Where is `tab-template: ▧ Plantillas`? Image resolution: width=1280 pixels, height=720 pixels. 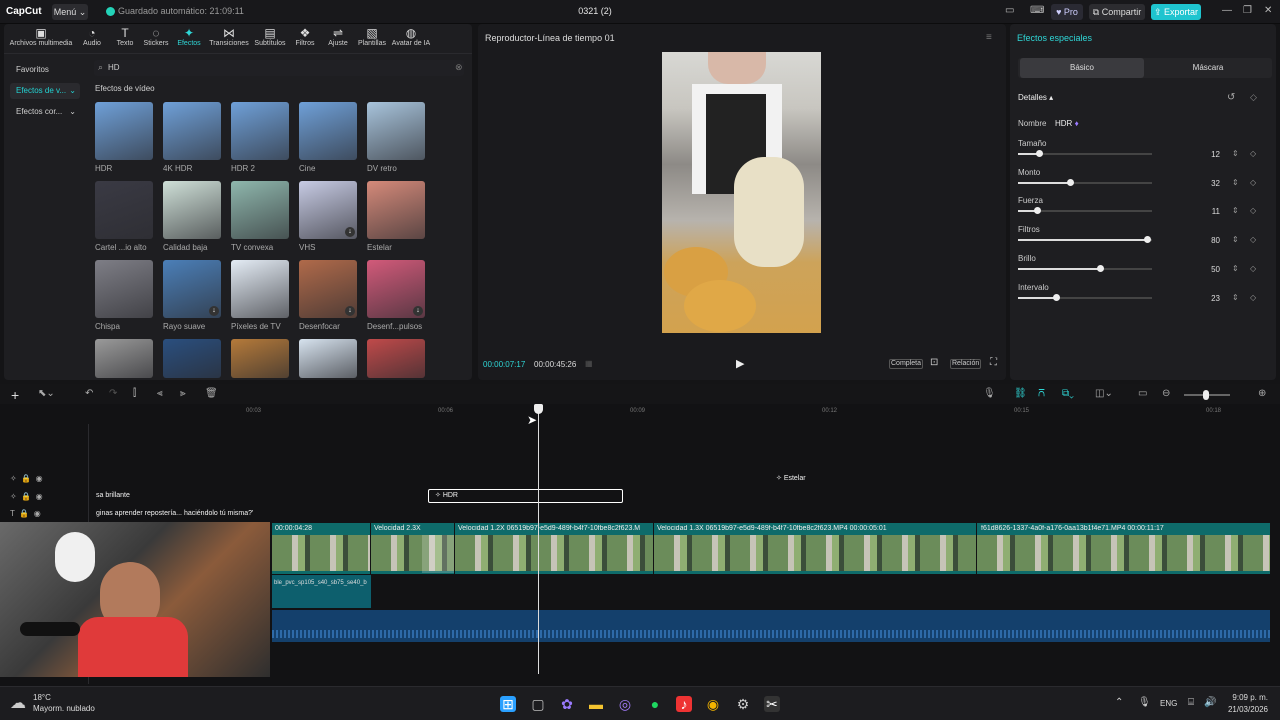
tab-template: ▧ Plantillas is located at coordinates (372, 39).